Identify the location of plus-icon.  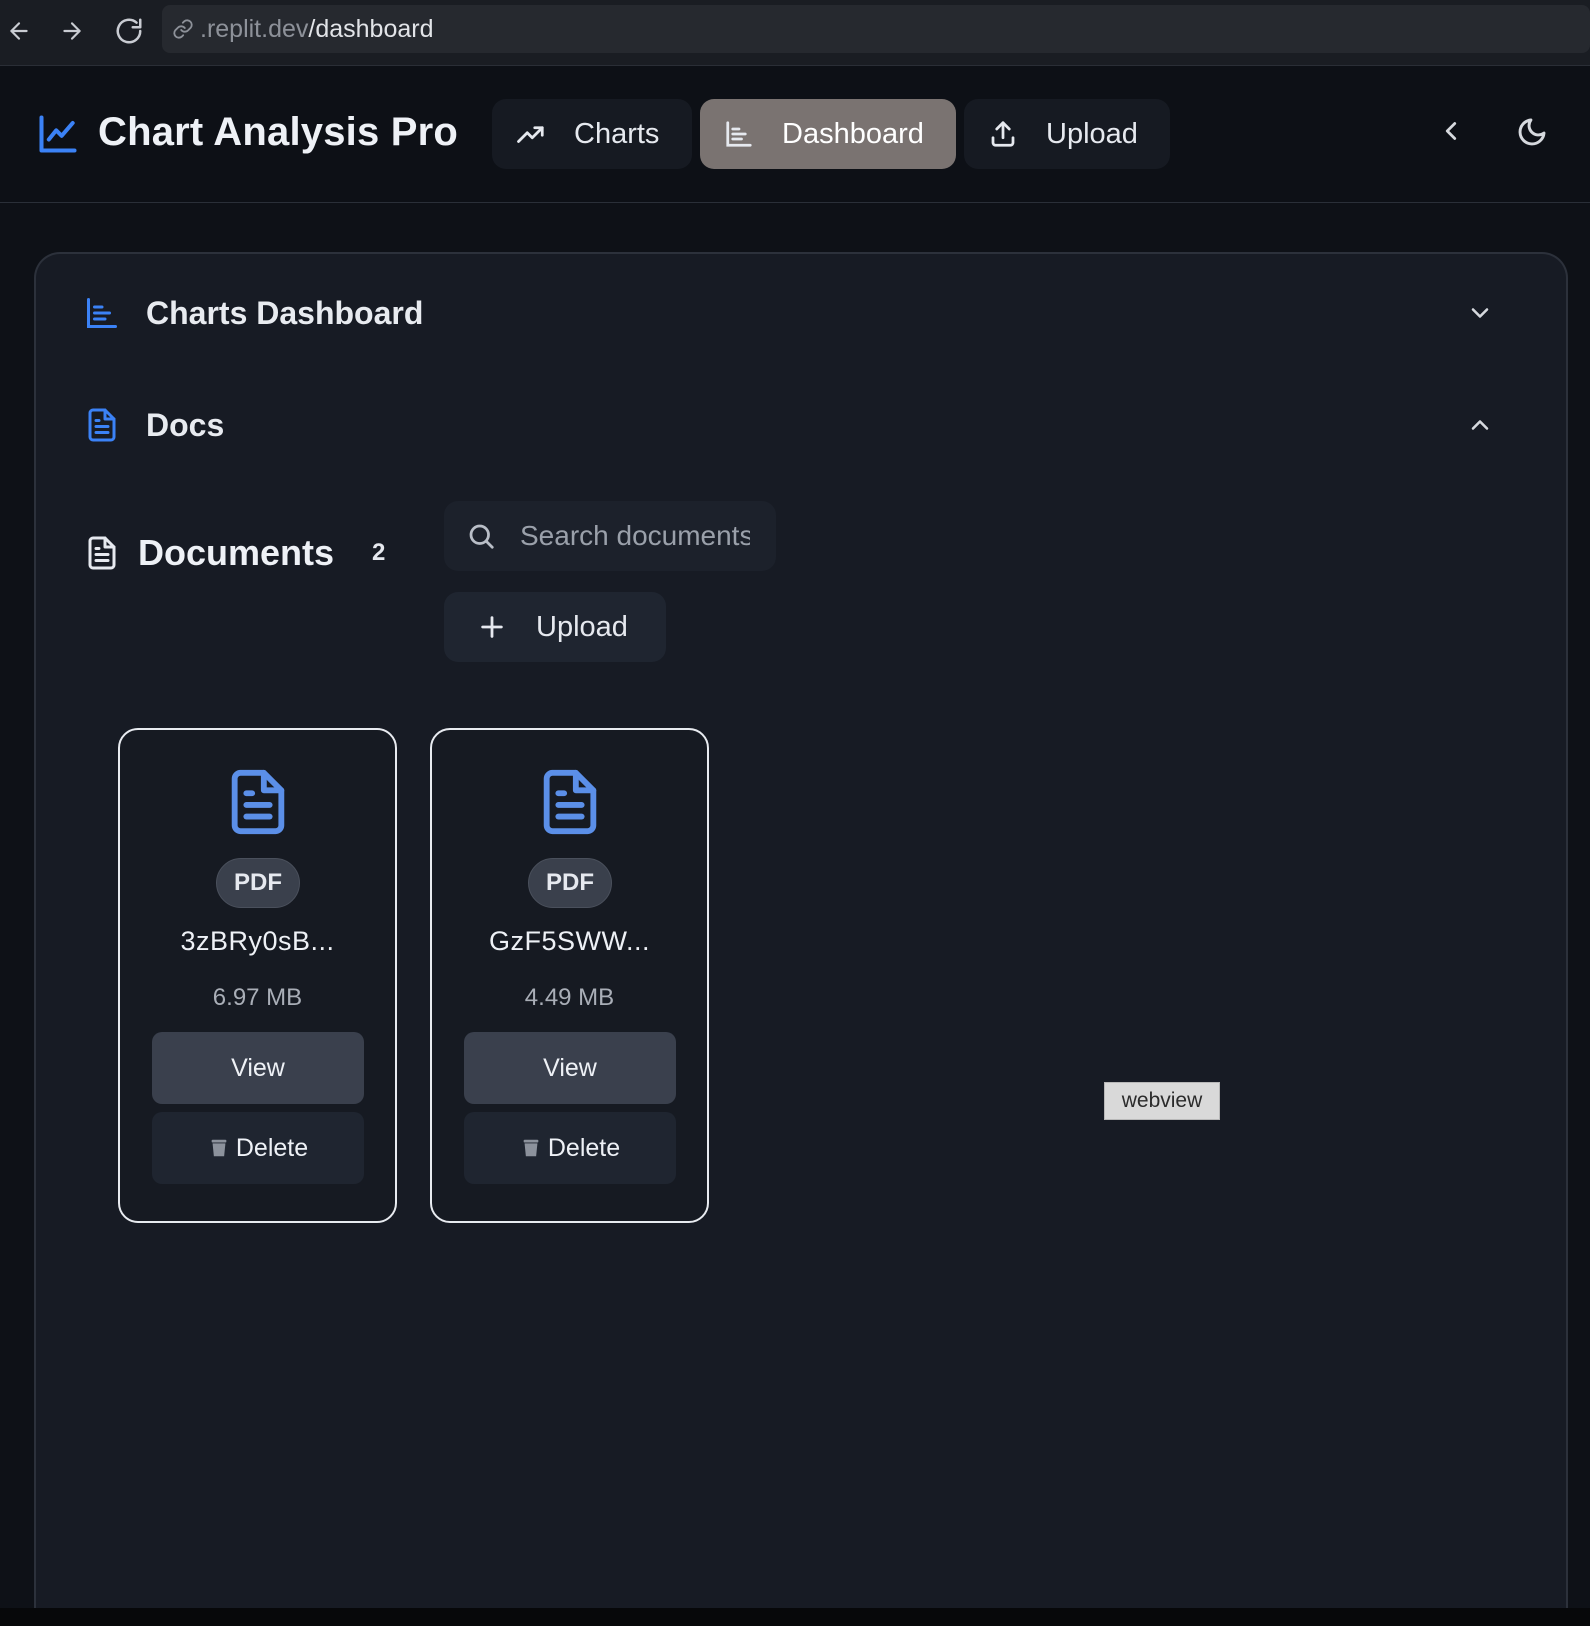
(492, 627).